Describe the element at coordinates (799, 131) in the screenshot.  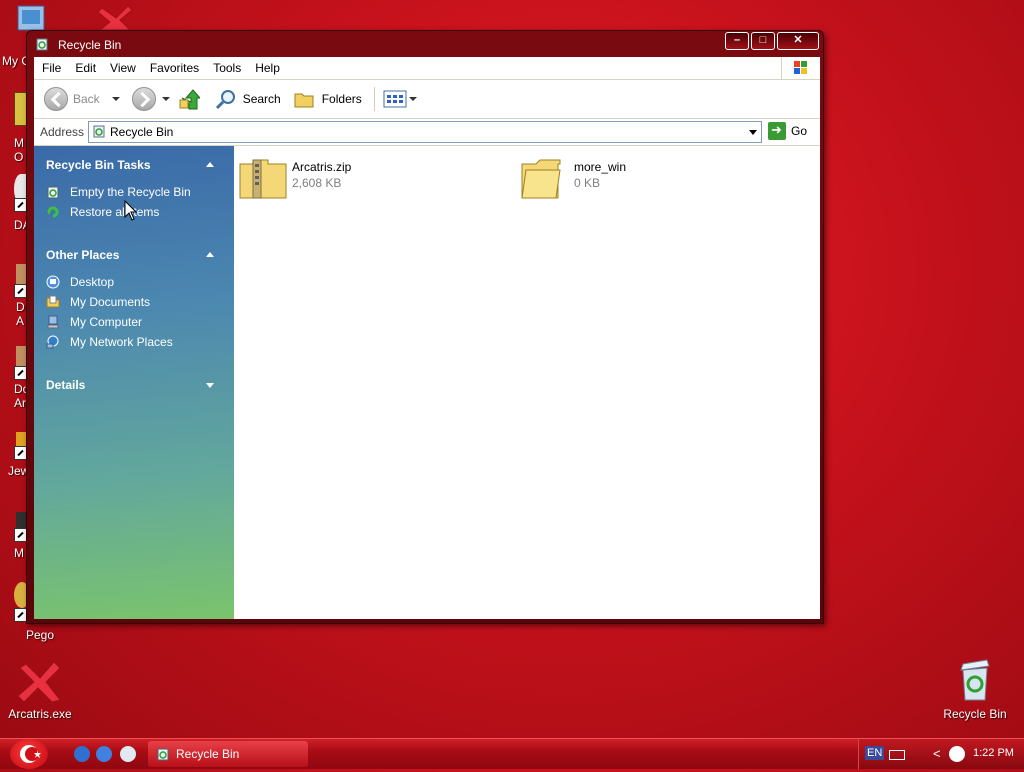
I see `go-label: Go` at that location.